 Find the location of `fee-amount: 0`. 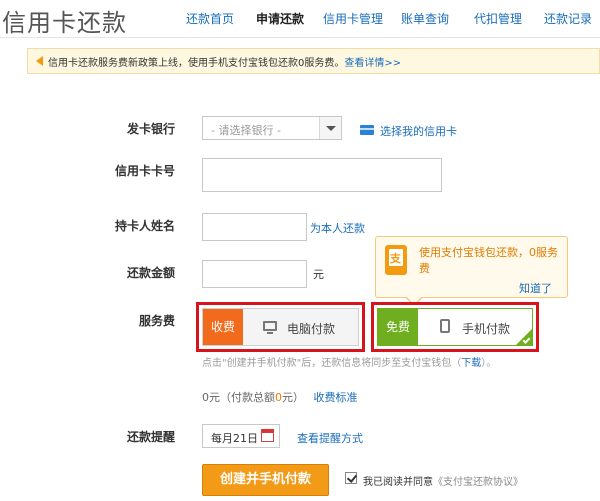

fee-amount: 0 is located at coordinates (205, 397).